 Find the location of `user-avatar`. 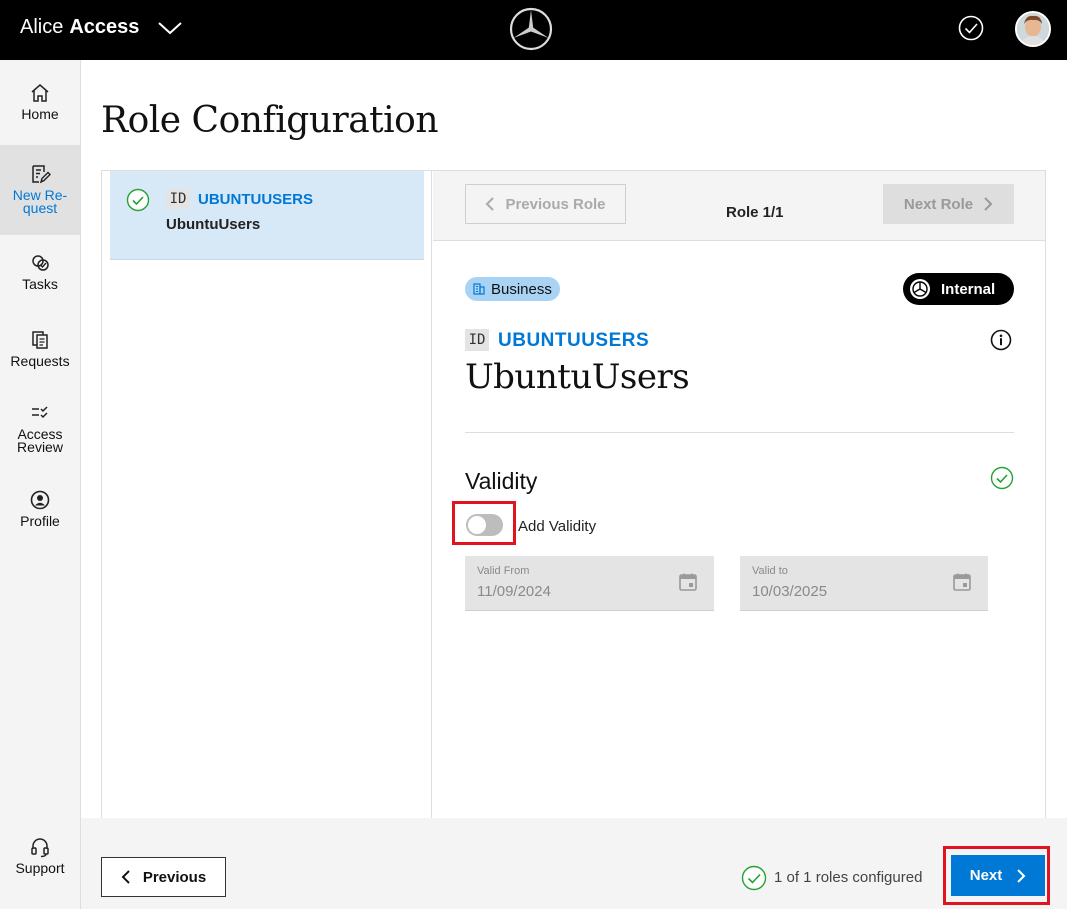

user-avatar is located at coordinates (1033, 29).